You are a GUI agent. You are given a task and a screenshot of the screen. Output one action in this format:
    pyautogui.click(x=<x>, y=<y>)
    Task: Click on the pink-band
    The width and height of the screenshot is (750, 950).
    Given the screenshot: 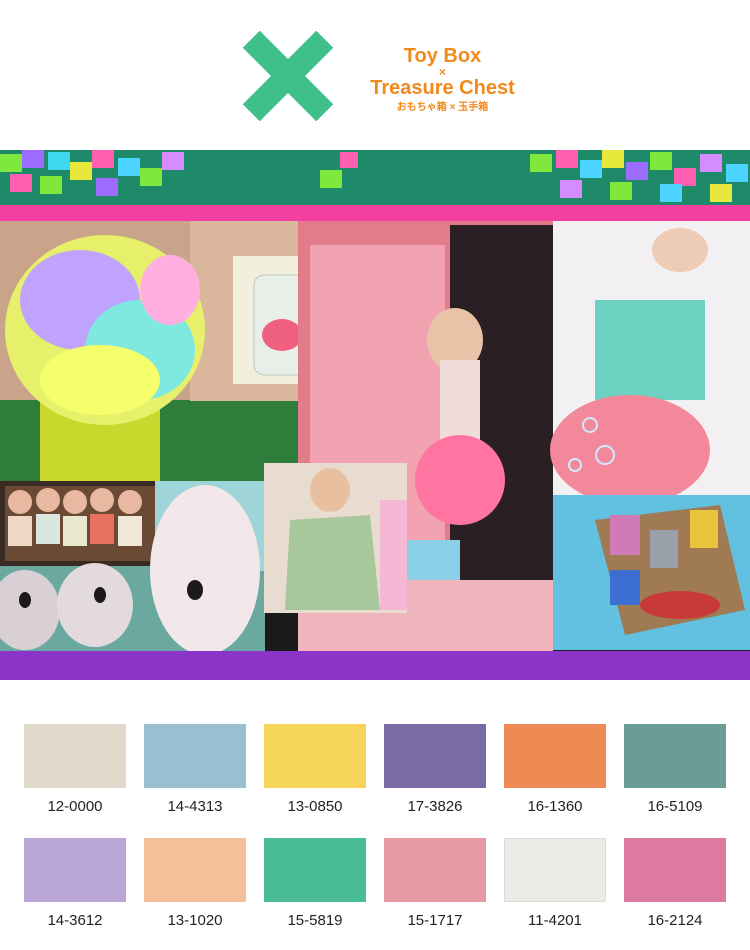 What is the action you would take?
    pyautogui.click(x=375, y=213)
    